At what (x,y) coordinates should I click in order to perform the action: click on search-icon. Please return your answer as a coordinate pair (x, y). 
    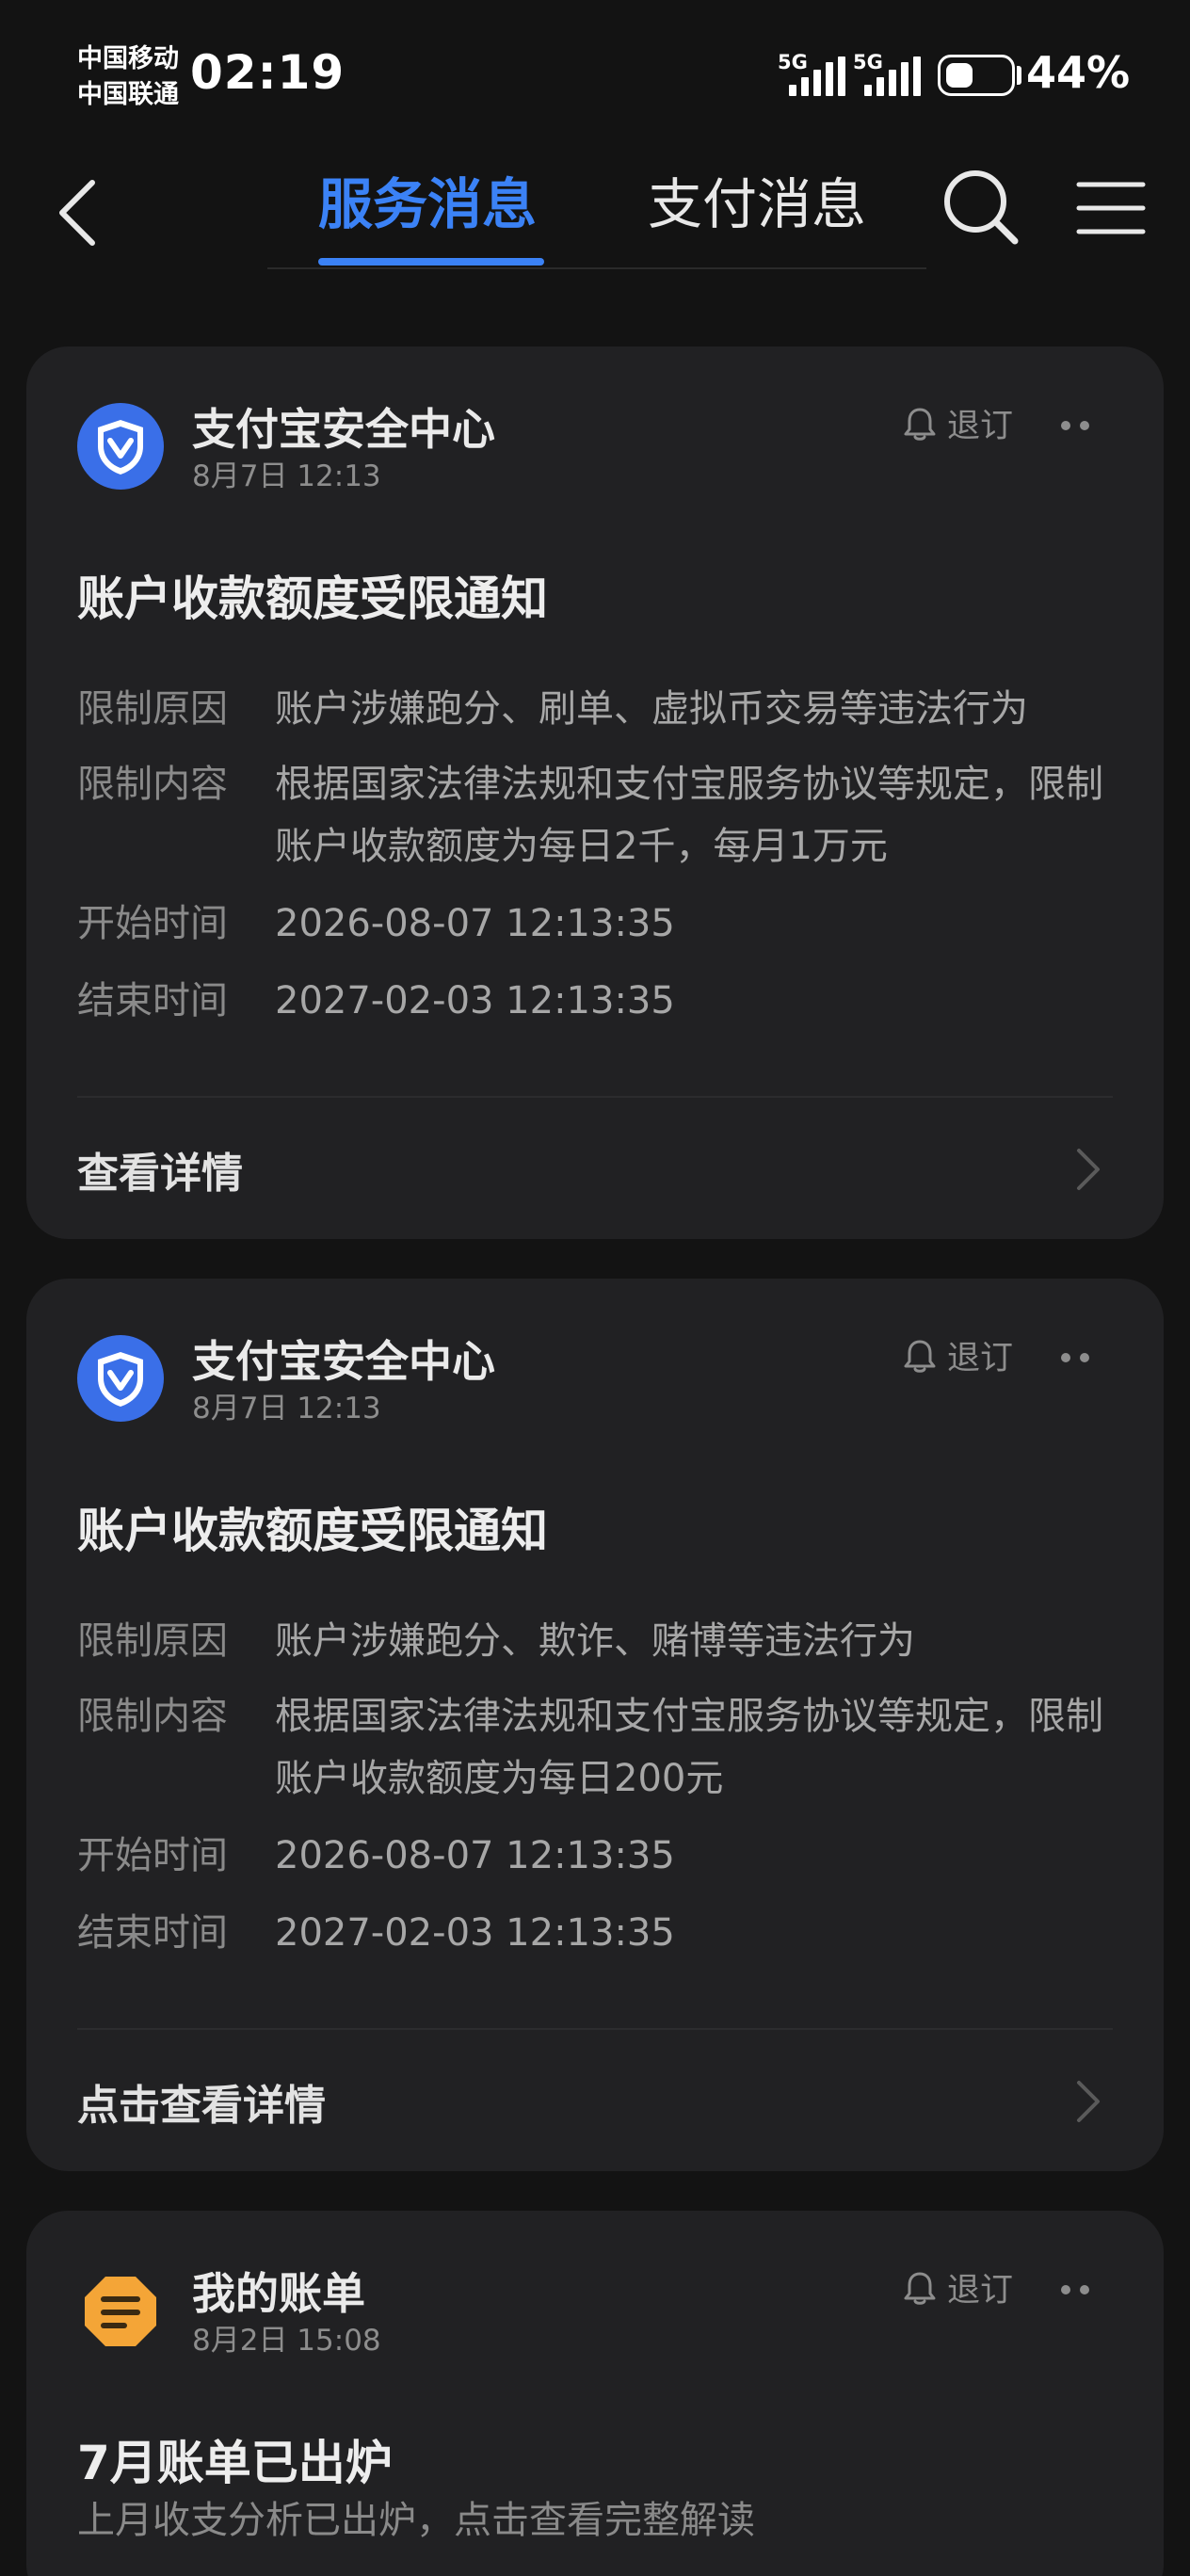
    Looking at the image, I should click on (980, 206).